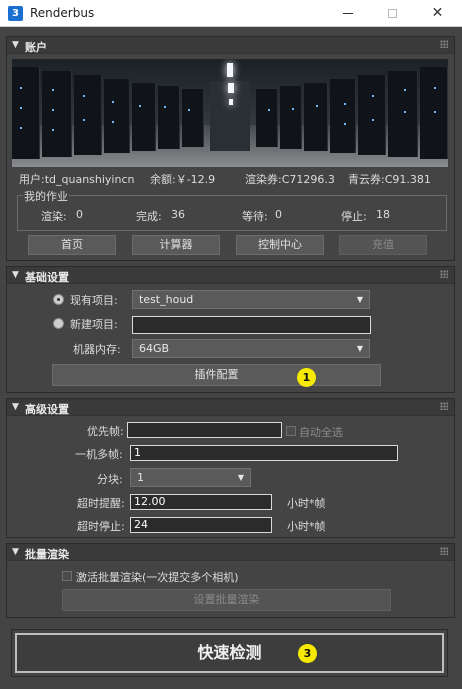 The image size is (462, 689). What do you see at coordinates (354, 216) in the screenshot?
I see `stopped-label: 停止:` at bounding box center [354, 216].